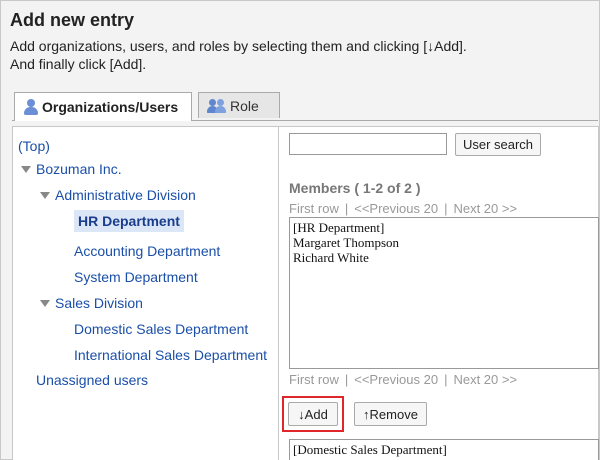  I want to click on remove-button: ↑Remove, so click(390, 414).